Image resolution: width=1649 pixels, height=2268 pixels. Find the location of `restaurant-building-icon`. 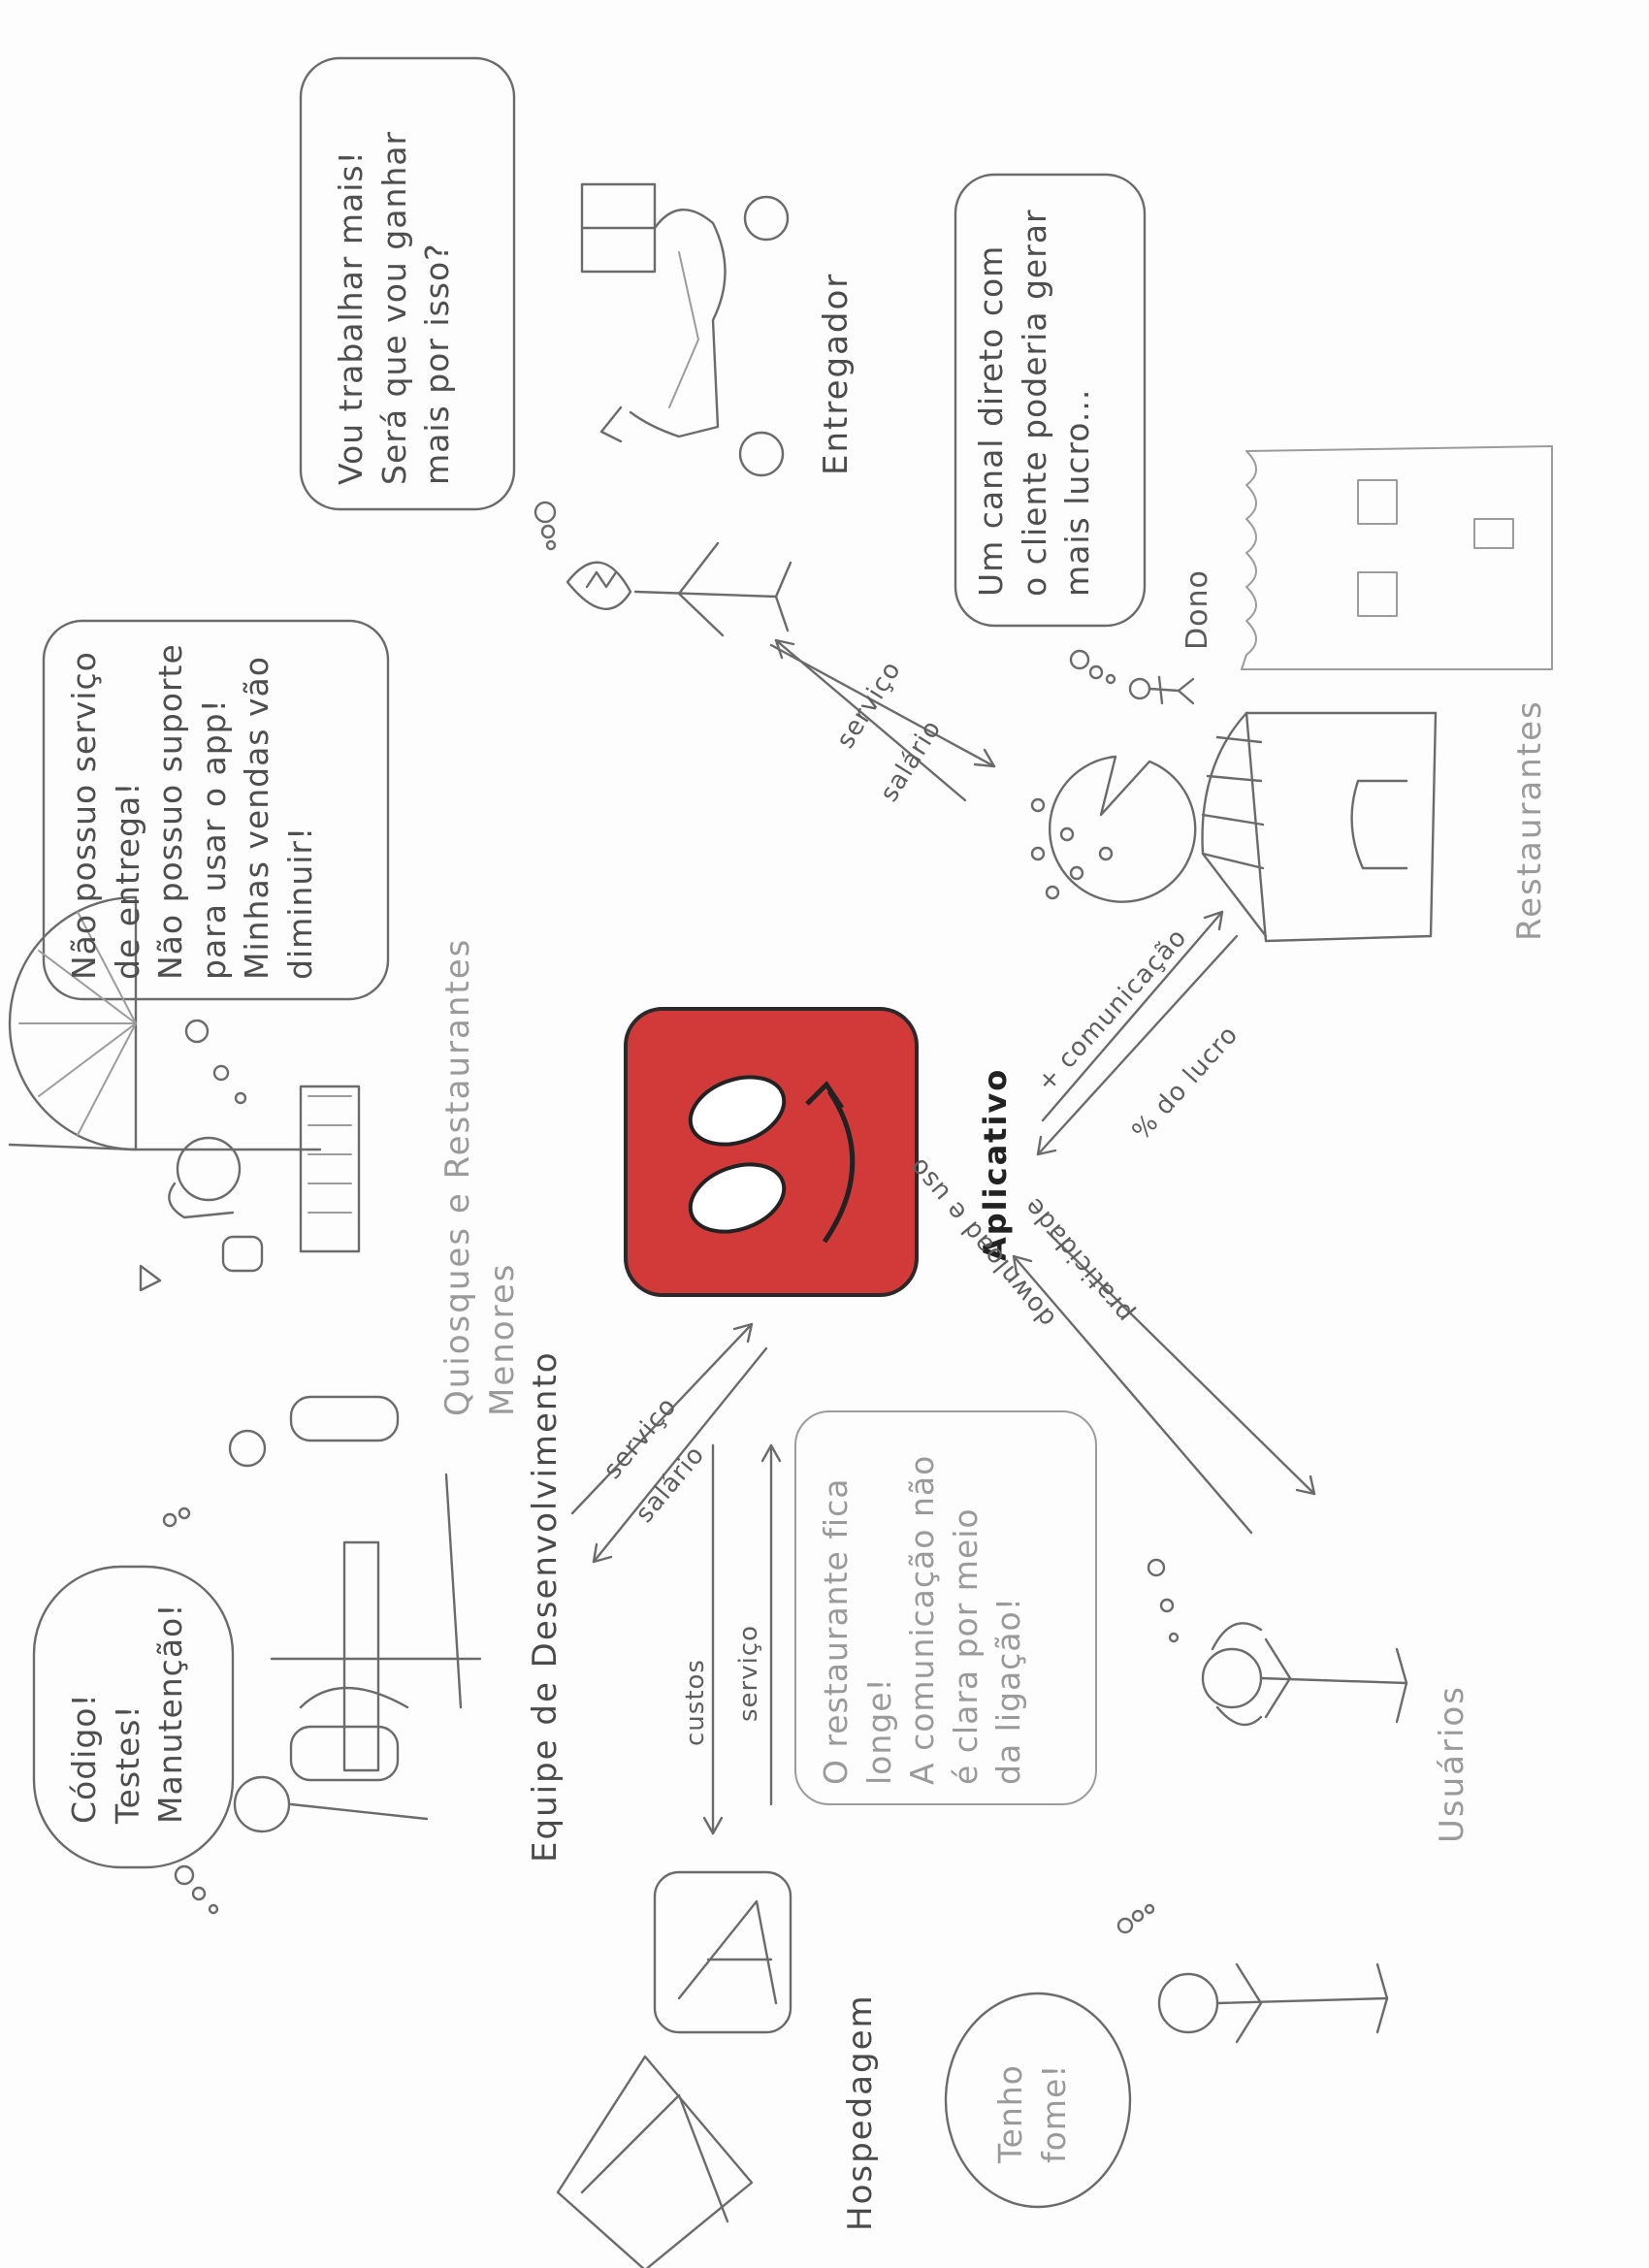

restaurant-building-icon is located at coordinates (1319, 827).